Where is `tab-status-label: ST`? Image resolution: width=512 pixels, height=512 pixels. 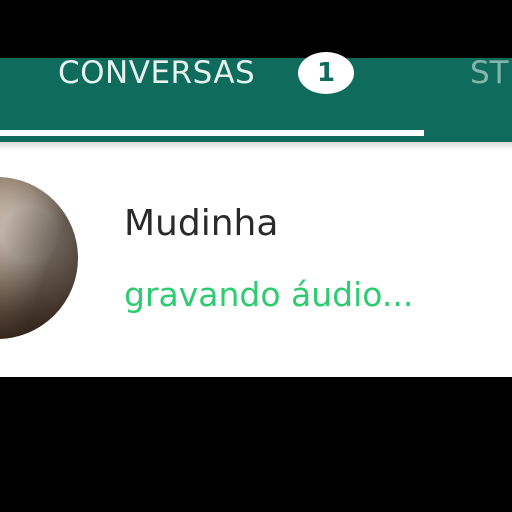
tab-status-label: ST is located at coordinates (489, 73).